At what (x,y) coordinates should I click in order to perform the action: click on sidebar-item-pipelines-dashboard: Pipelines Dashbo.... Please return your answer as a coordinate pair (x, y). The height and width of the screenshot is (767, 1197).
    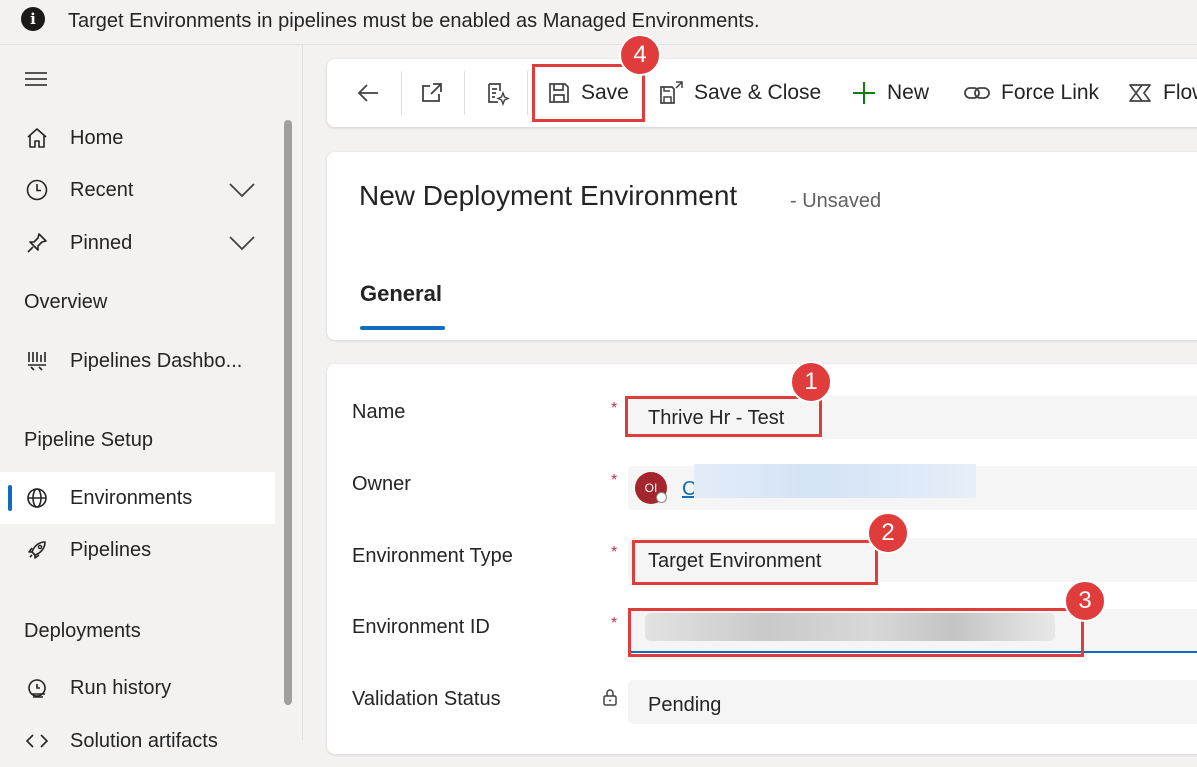
    Looking at the image, I should click on (137, 361).